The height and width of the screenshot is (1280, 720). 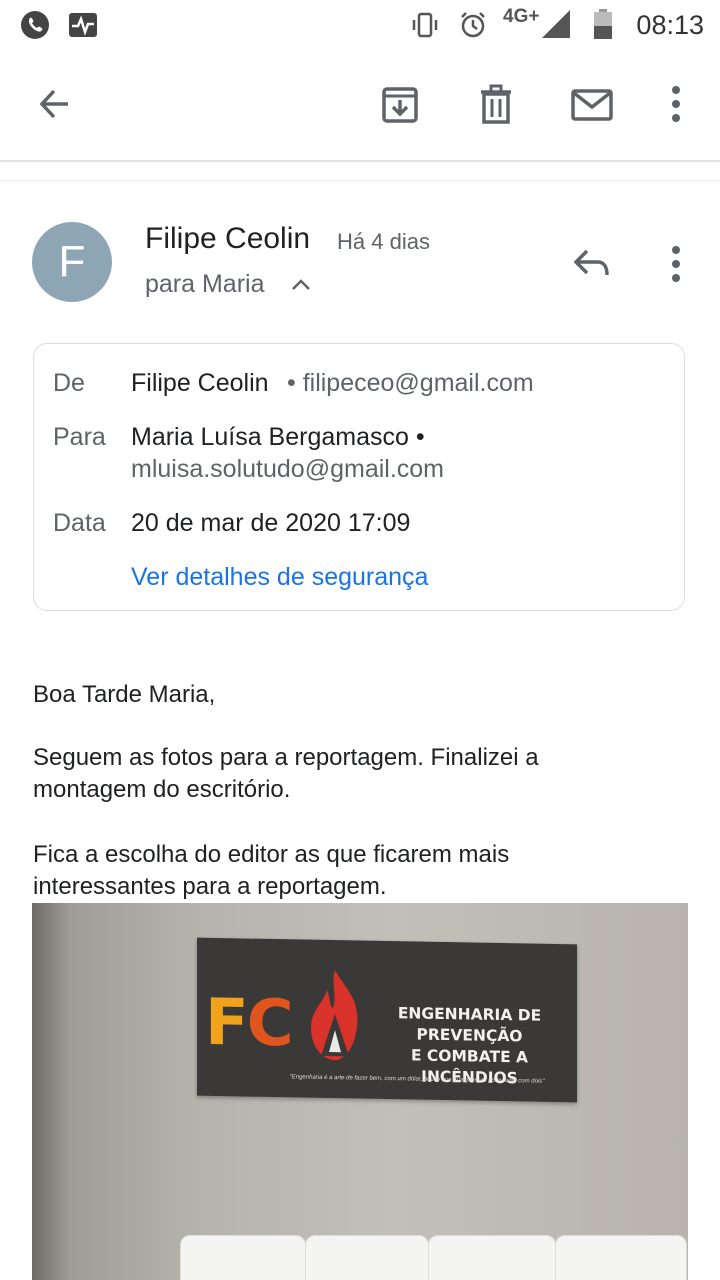 What do you see at coordinates (301, 284) in the screenshot?
I see `chevron-up-icon` at bounding box center [301, 284].